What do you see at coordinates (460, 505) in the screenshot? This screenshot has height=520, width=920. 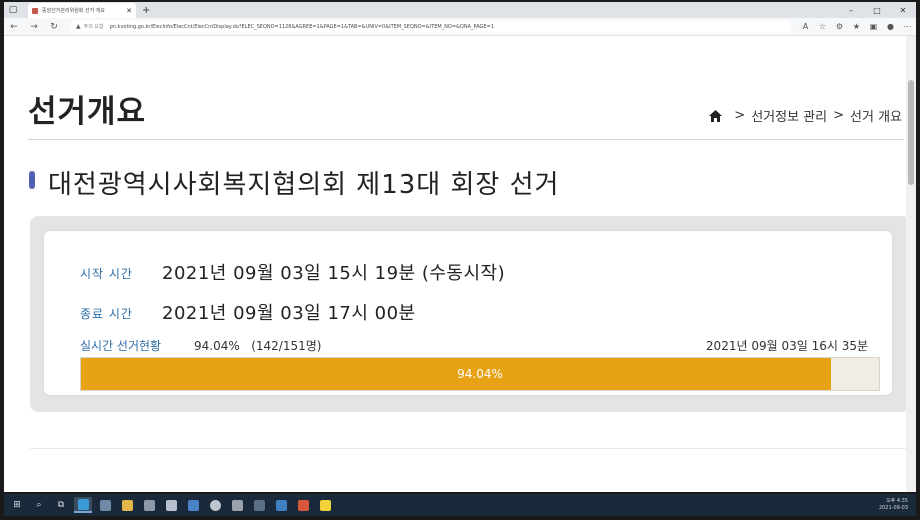 I see `os-taskbar: ⊞ ⌕ ⧉ 오후 4:35 2021-09-03` at bounding box center [460, 505].